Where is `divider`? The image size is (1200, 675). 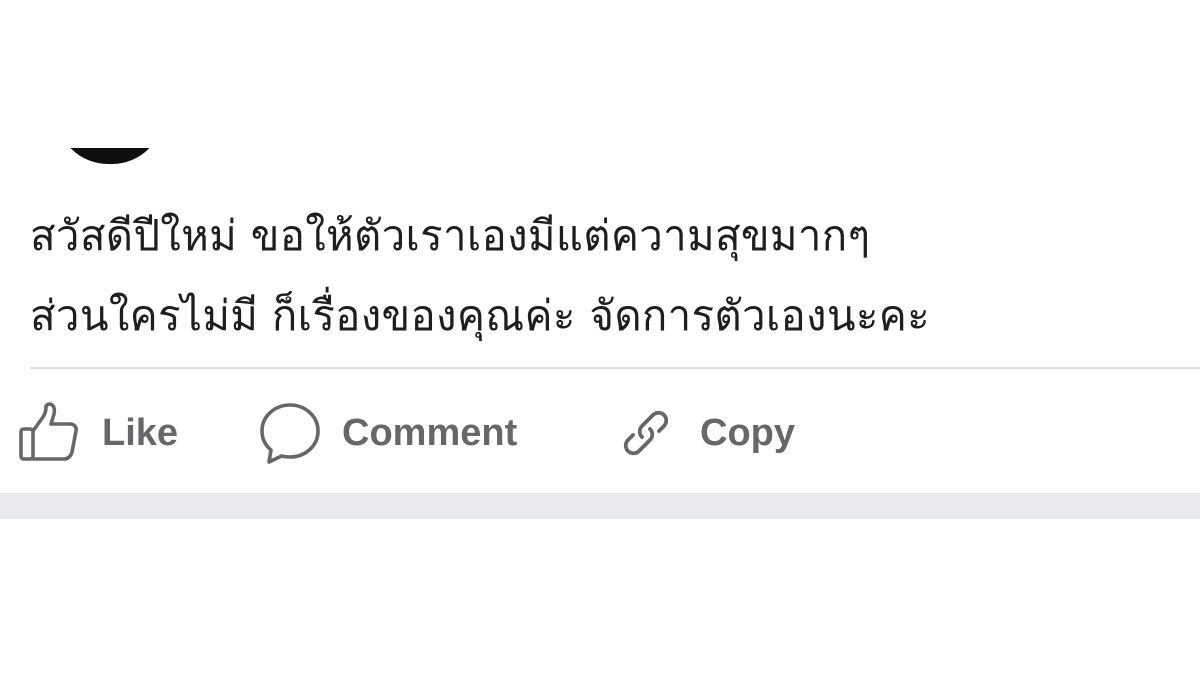
divider is located at coordinates (615, 368).